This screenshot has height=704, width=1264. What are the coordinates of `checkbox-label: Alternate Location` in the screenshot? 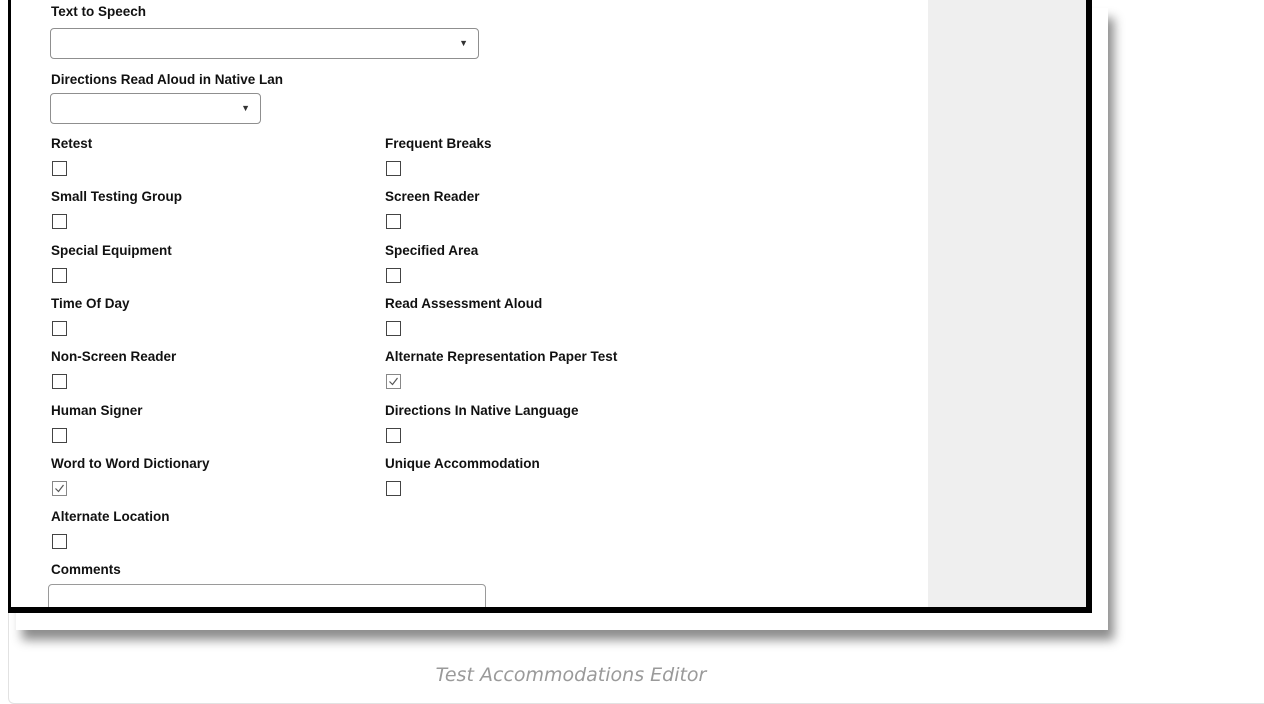 It's located at (110, 517).